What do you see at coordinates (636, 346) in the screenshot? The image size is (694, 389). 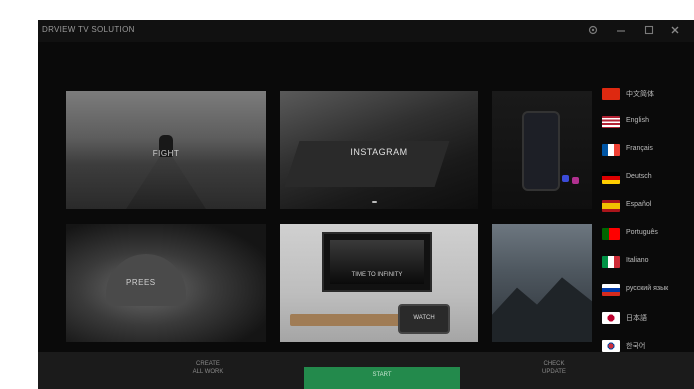 I see `language-label: 한국어` at bounding box center [636, 346].